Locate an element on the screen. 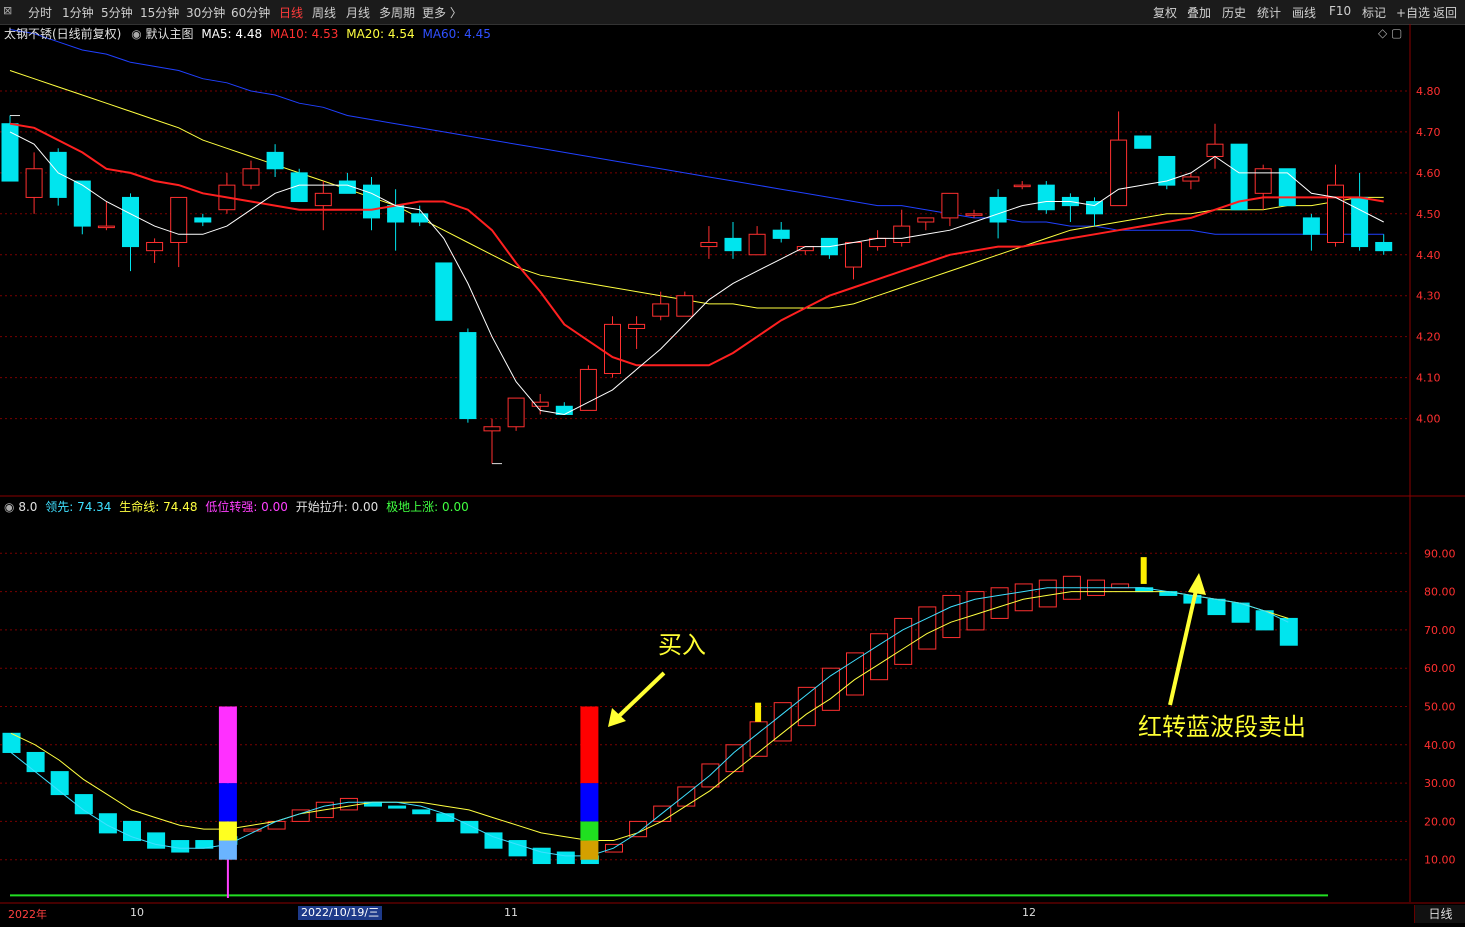  theme-label: 默认主图 is located at coordinates (170, 34).